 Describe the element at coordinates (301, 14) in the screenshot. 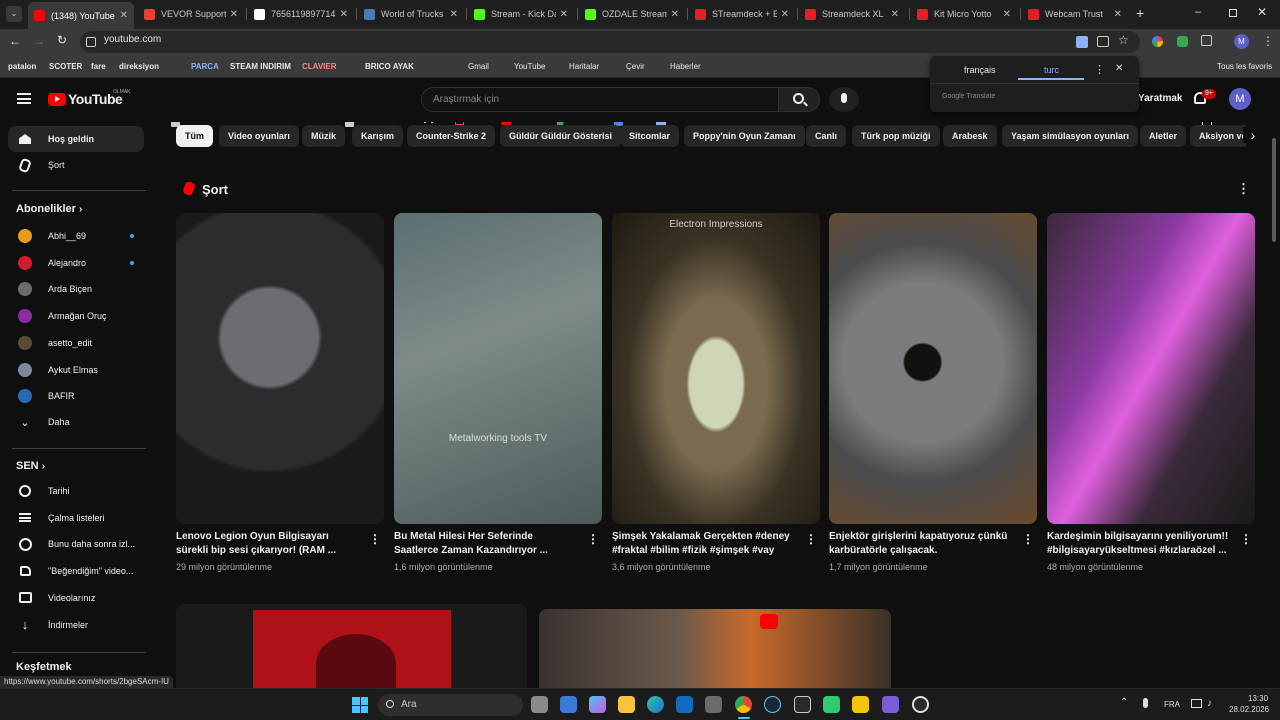

I see `browser-tab: 76561198977142 ✕` at that location.